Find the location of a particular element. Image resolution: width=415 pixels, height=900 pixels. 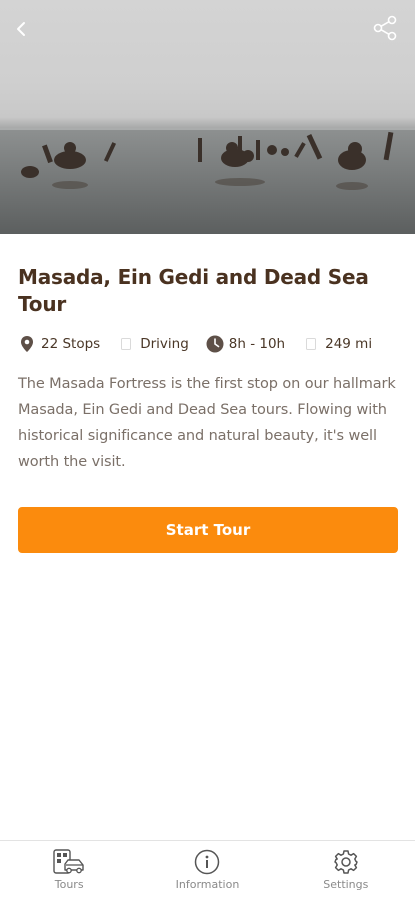

back-button is located at coordinates (21, 29).